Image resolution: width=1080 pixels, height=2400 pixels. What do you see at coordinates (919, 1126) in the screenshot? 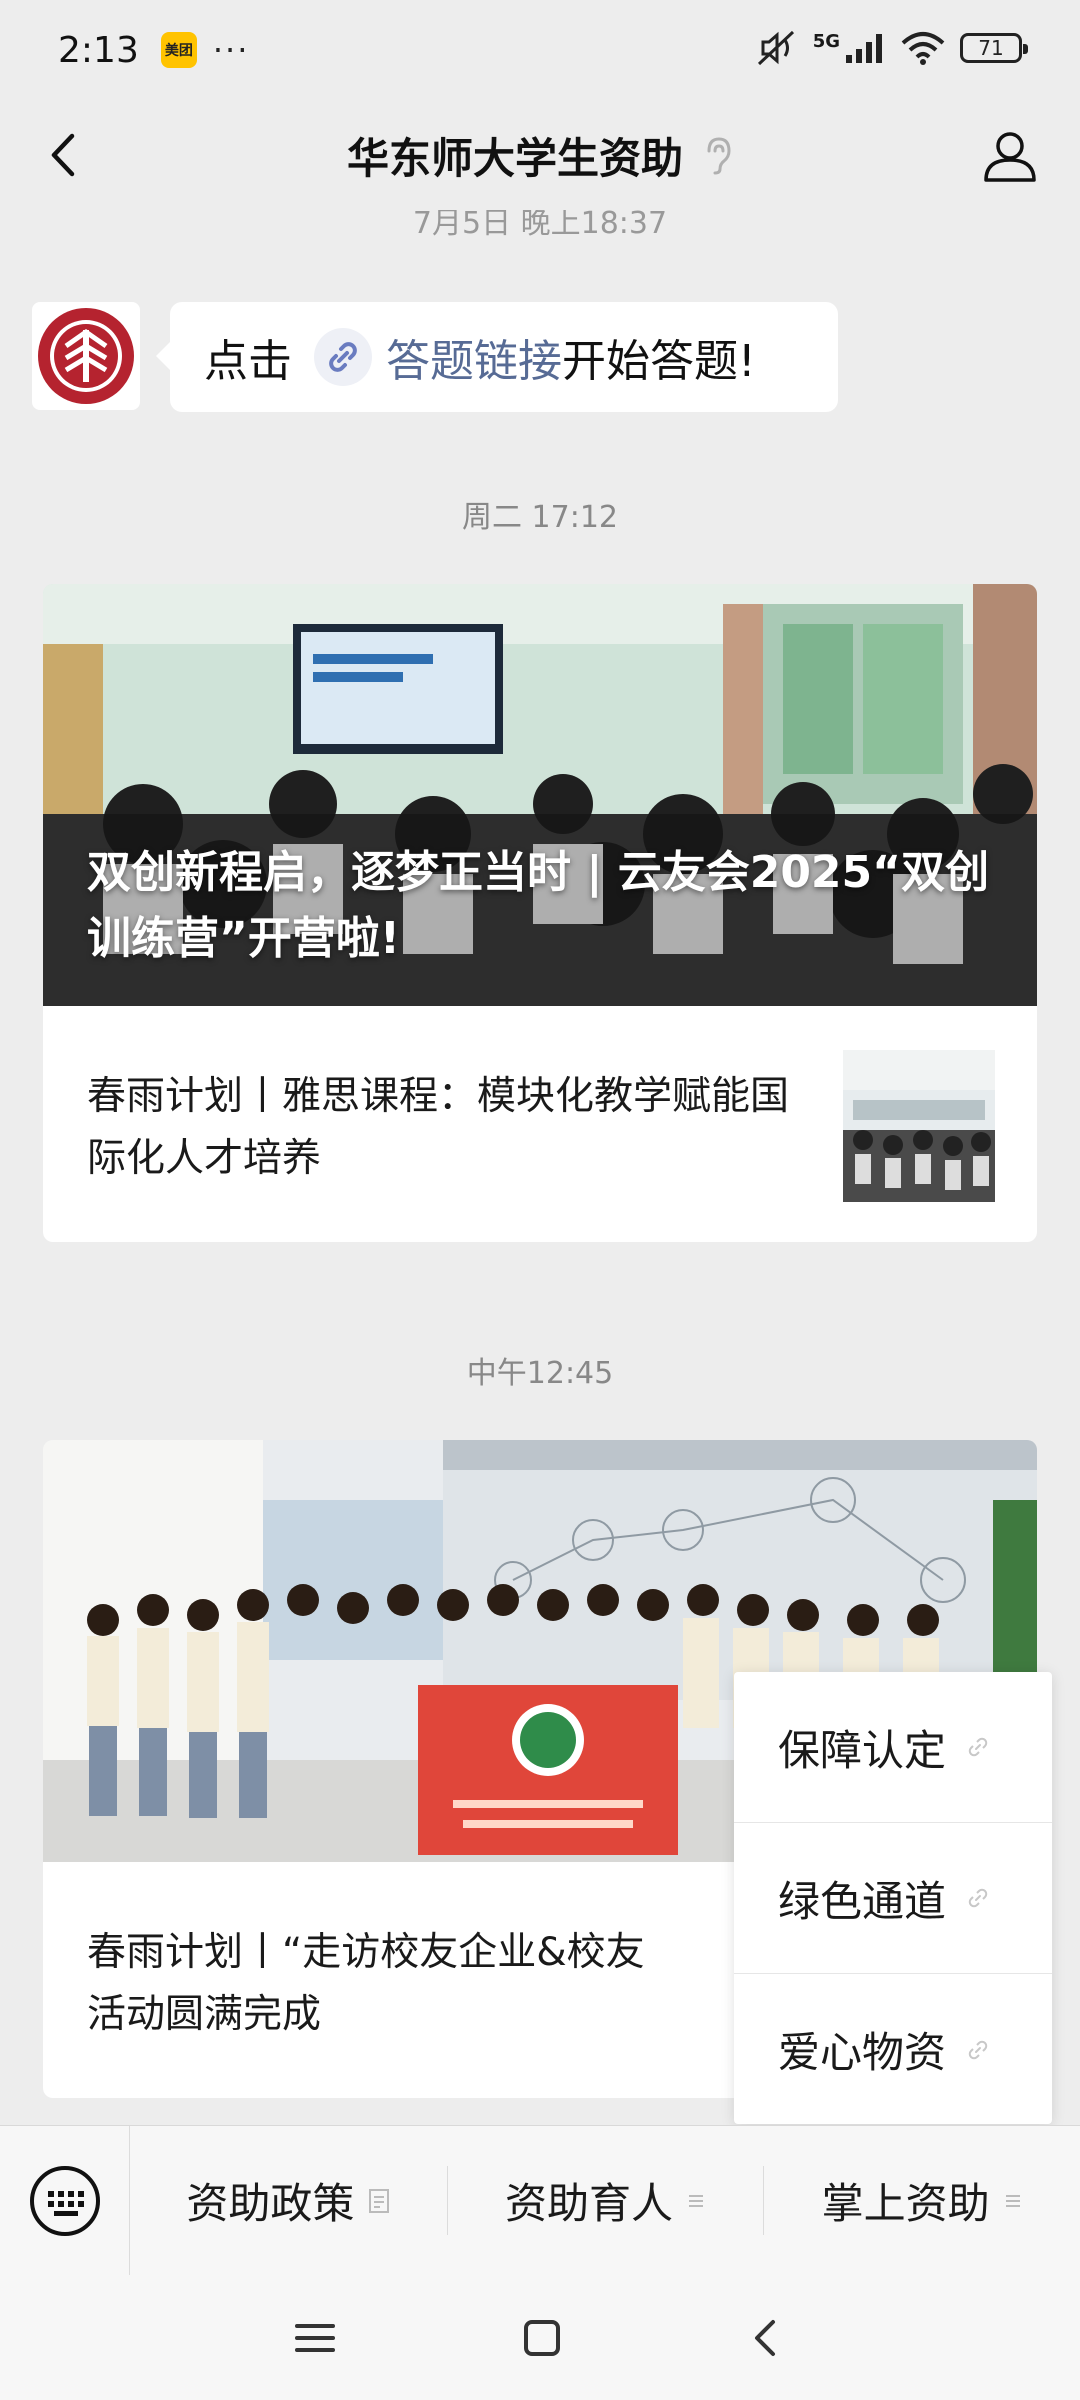
I see `article-1-sub-thumbnail` at bounding box center [919, 1126].